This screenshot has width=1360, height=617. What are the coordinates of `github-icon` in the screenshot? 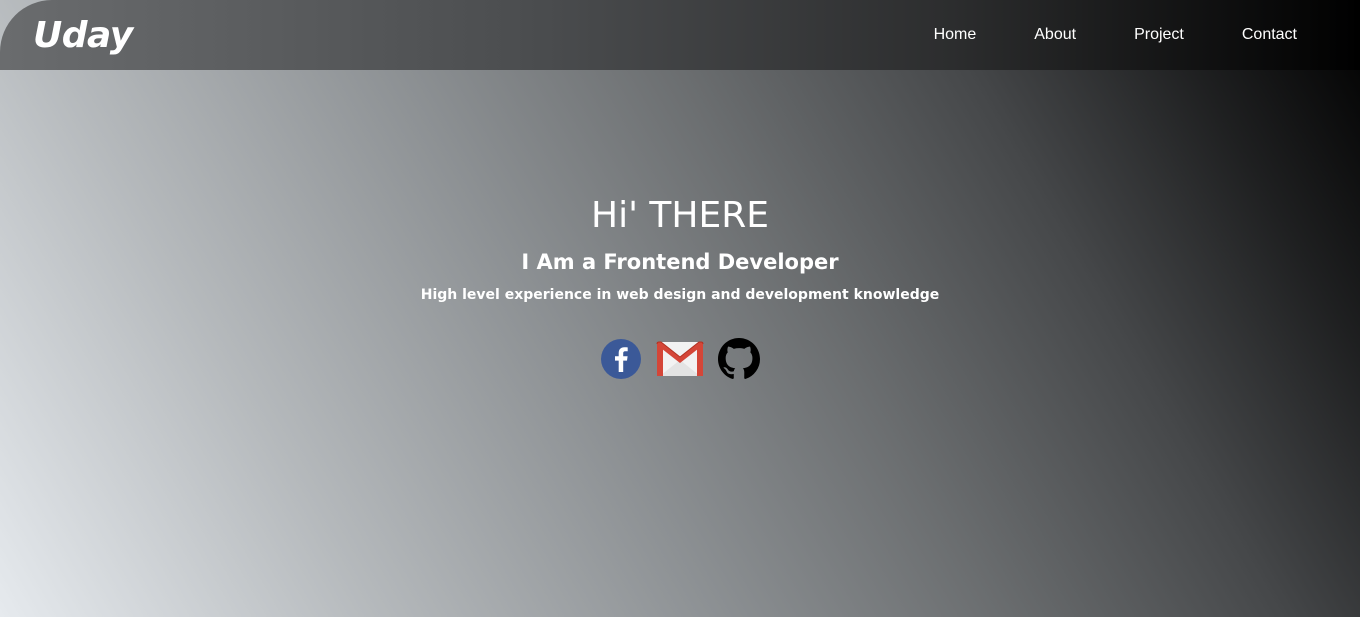 It's located at (739, 358).